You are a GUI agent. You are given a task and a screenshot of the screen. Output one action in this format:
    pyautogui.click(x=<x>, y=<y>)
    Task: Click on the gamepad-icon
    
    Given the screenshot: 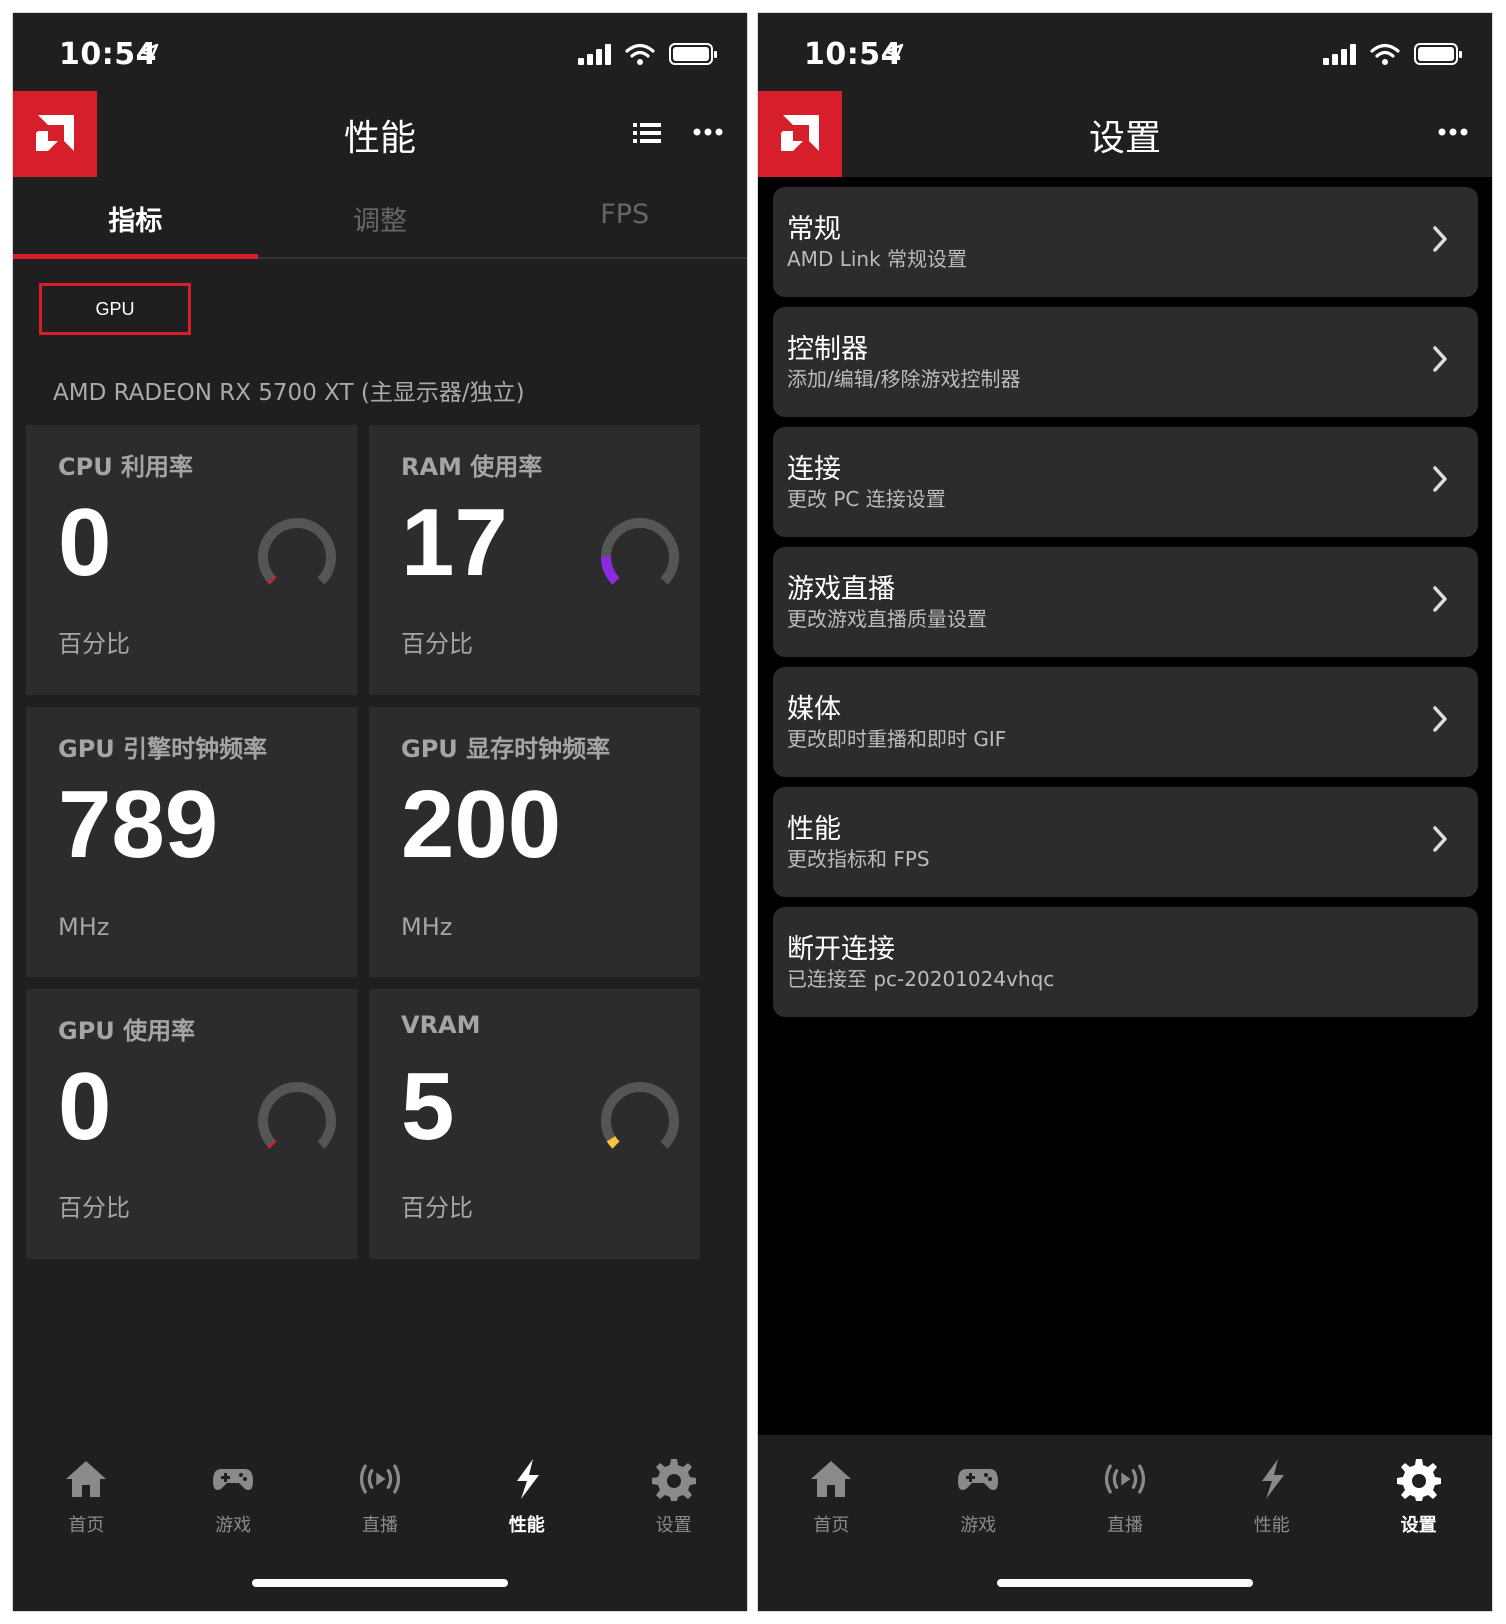 What is the action you would take?
    pyautogui.click(x=978, y=1479)
    